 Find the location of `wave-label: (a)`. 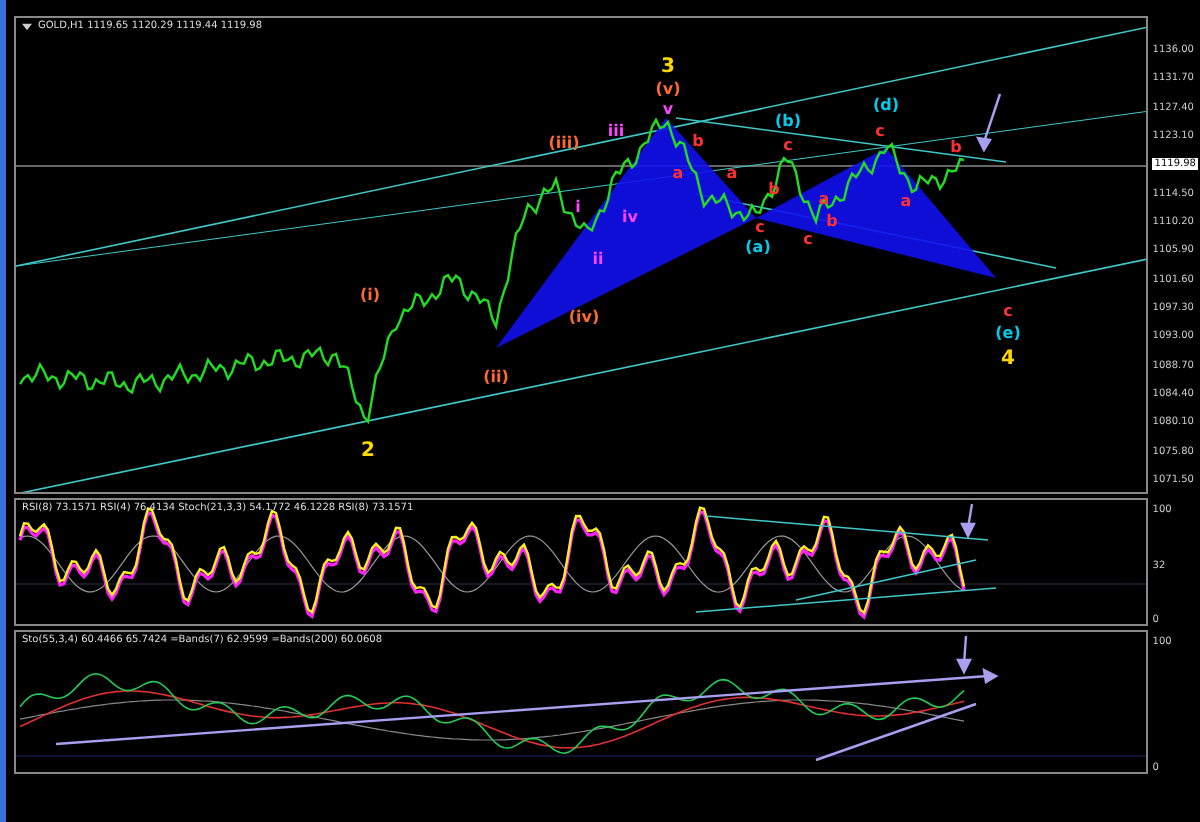

wave-label: (a) is located at coordinates (758, 247).